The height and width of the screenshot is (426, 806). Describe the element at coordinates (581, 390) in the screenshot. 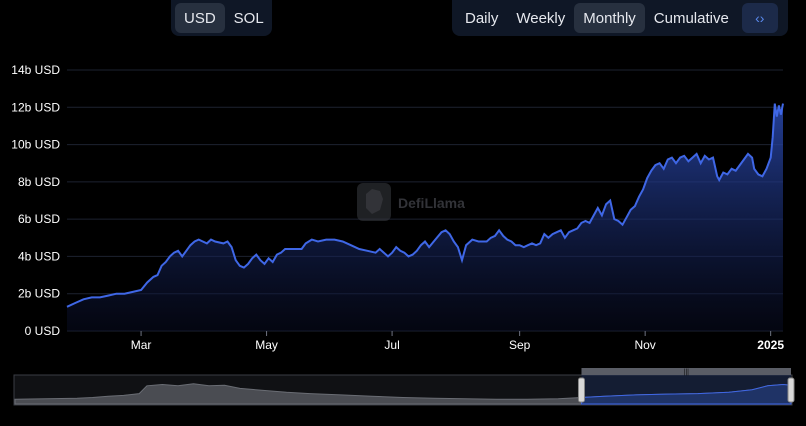

I see `brush-handle-left` at that location.